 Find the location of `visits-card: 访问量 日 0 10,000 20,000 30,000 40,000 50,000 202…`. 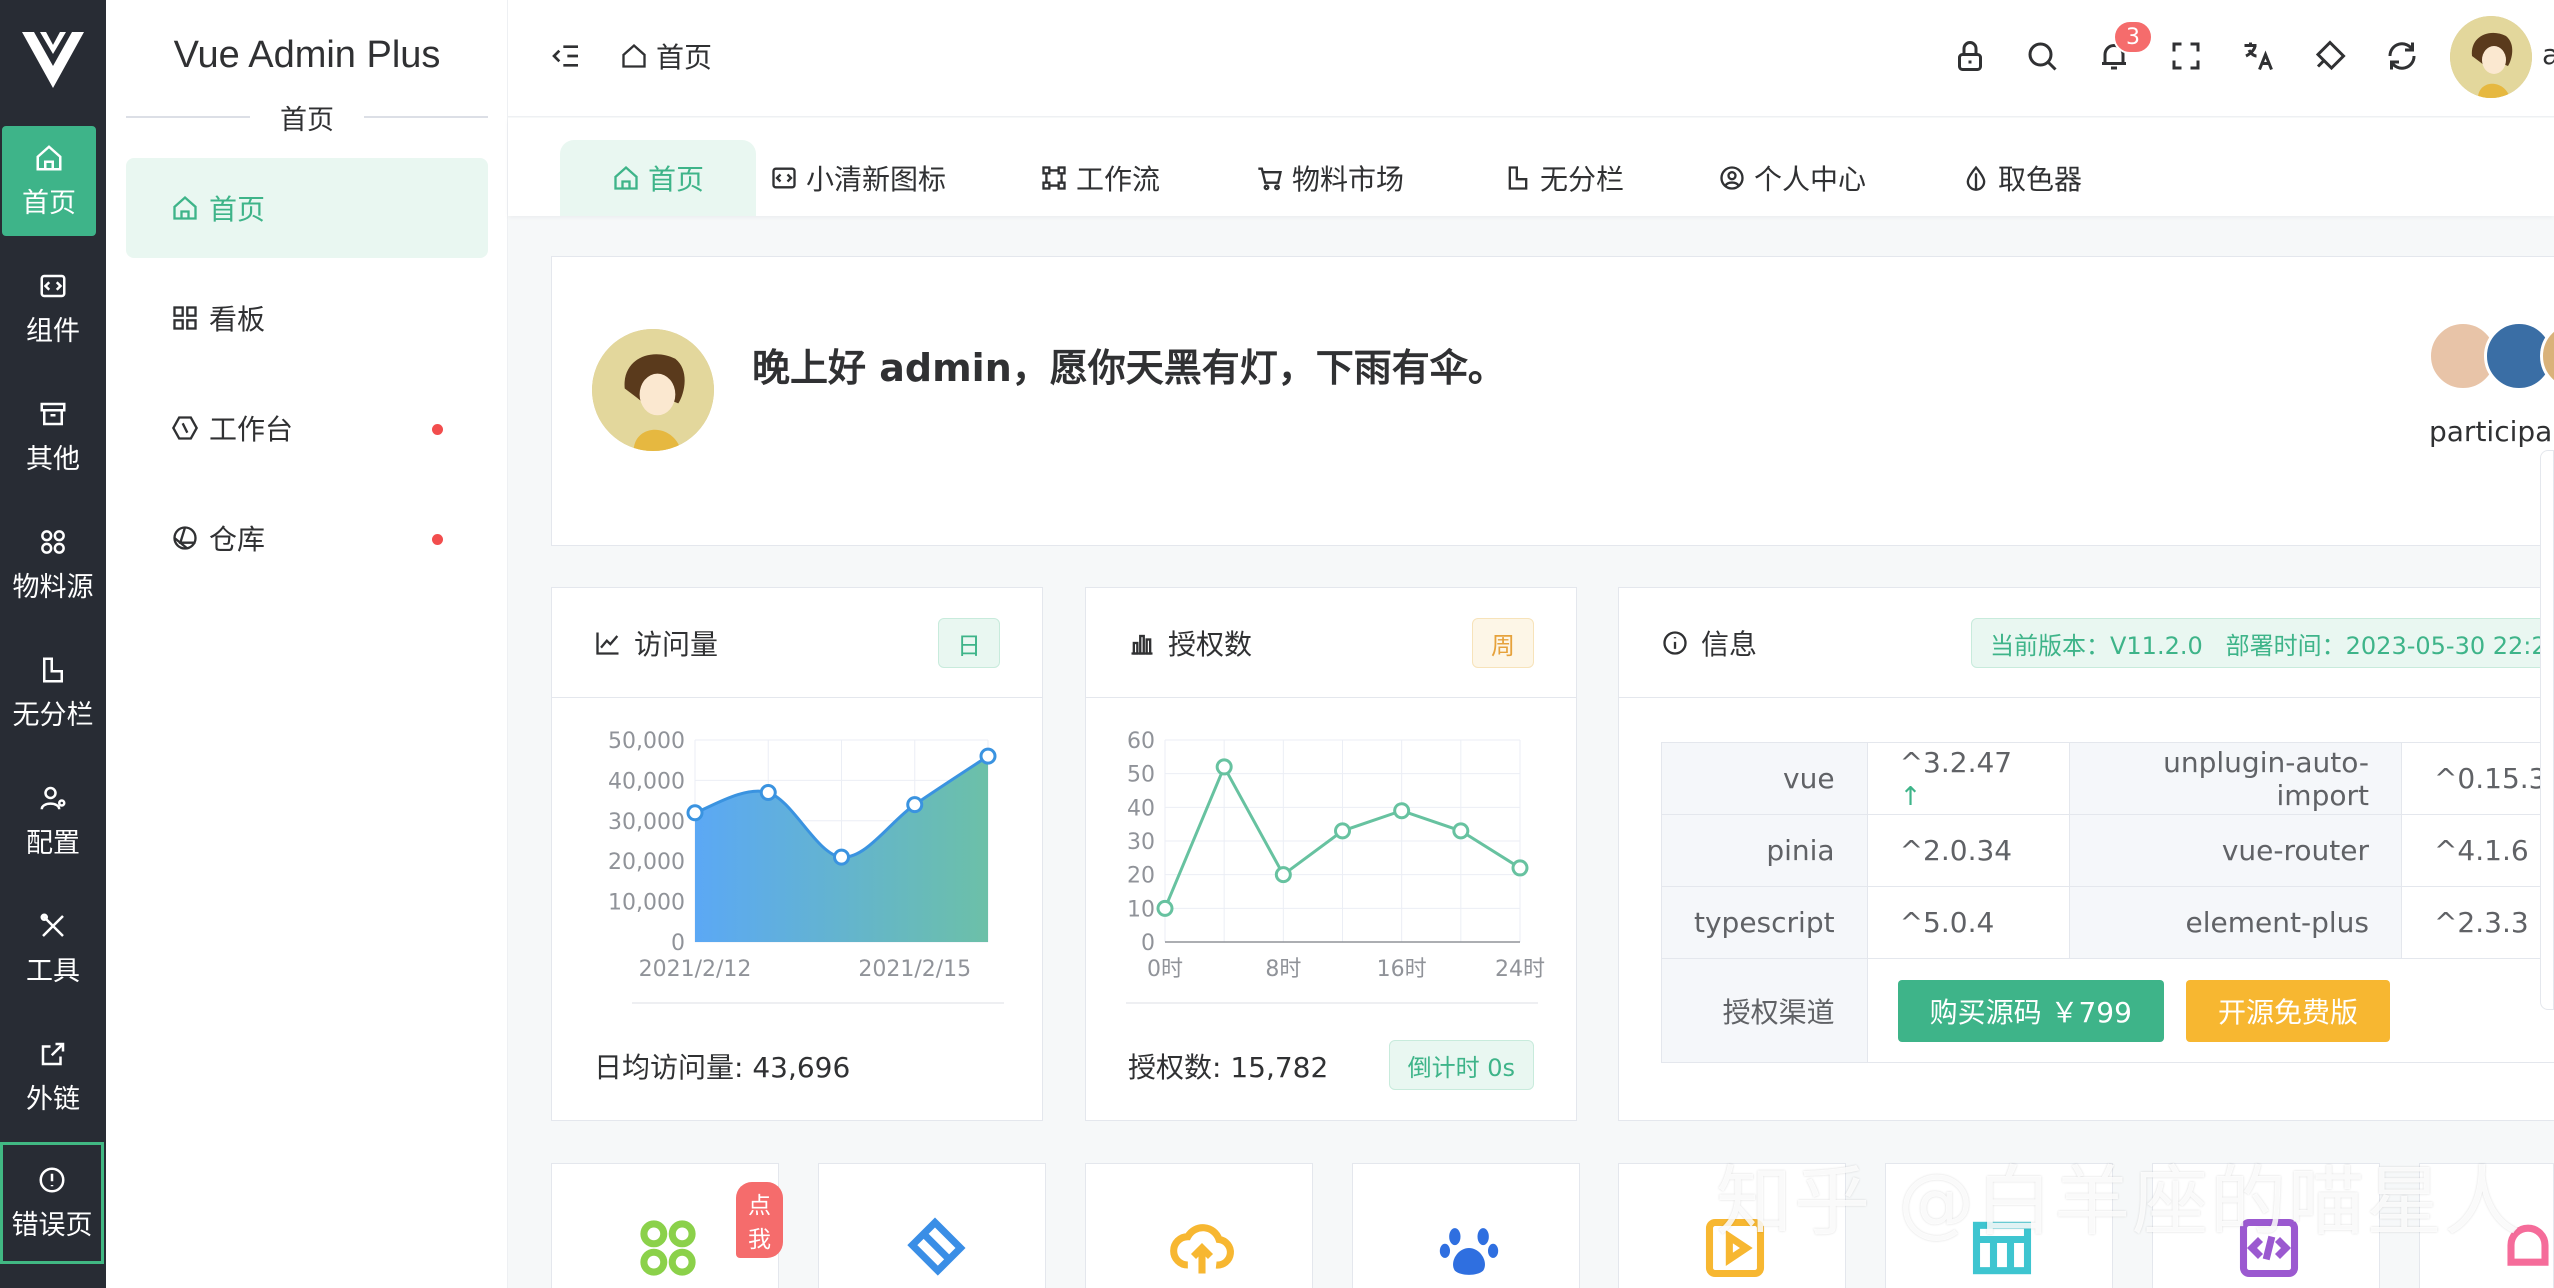

visits-card: 访问量 日 0 10,000 20,000 30,000 40,000 50,000 202… is located at coordinates (797, 854).